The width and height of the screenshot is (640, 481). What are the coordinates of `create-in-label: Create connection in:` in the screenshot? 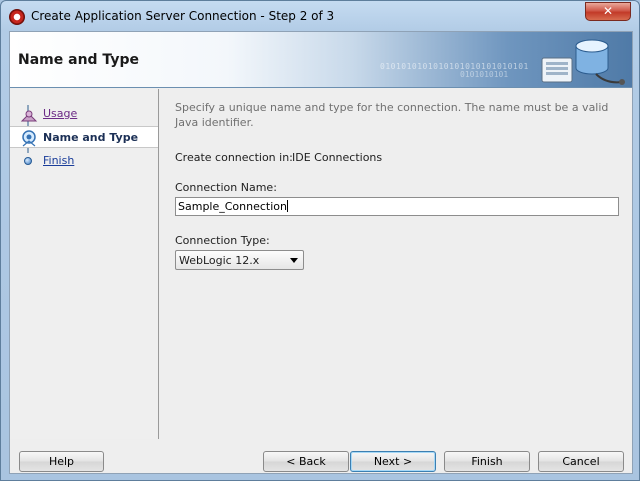 It's located at (234, 157).